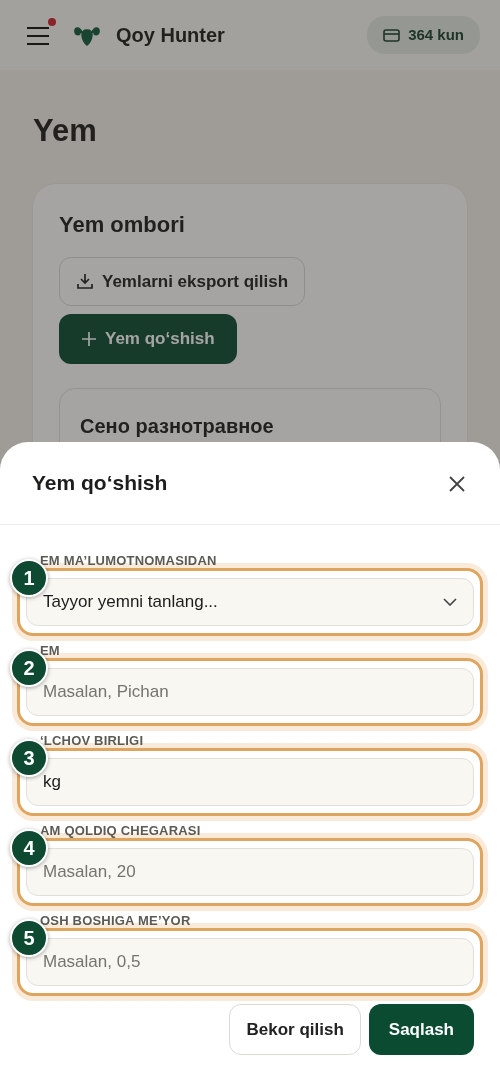 This screenshot has width=500, height=1082. What do you see at coordinates (50, 651) in the screenshot?
I see `field-label: EM` at bounding box center [50, 651].